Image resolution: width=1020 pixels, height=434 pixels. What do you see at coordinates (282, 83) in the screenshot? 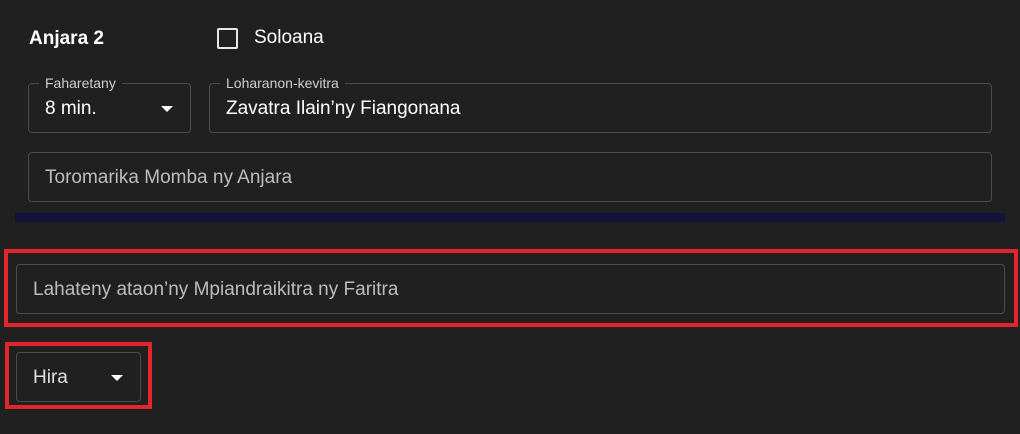
I see `source-field-legend: Loharanon-kevitra` at bounding box center [282, 83].